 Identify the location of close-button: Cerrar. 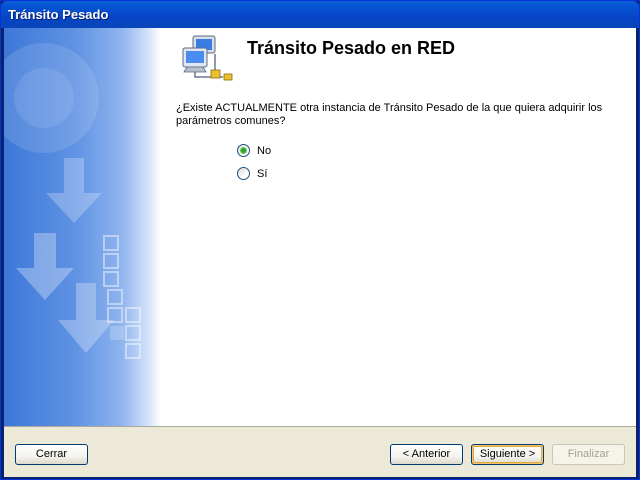
(51, 454).